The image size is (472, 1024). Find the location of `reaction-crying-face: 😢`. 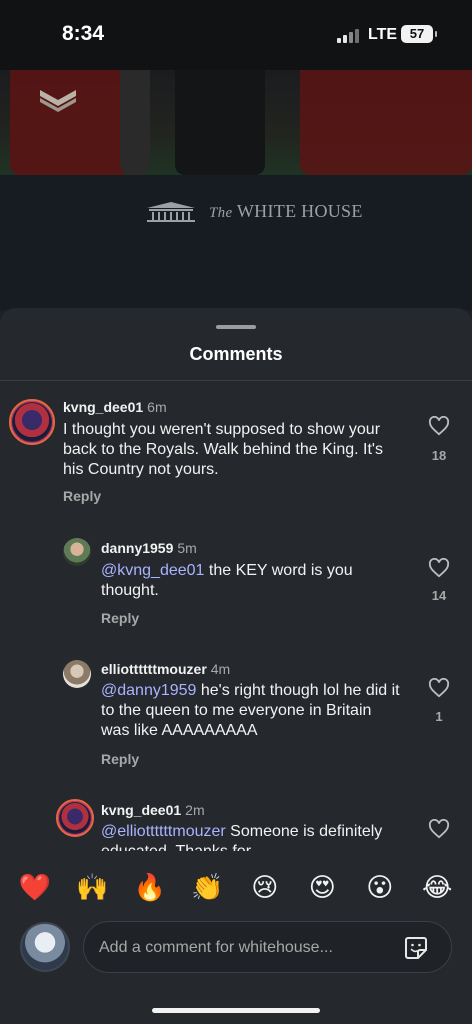

reaction-crying-face: 😢 is located at coordinates (265, 888).